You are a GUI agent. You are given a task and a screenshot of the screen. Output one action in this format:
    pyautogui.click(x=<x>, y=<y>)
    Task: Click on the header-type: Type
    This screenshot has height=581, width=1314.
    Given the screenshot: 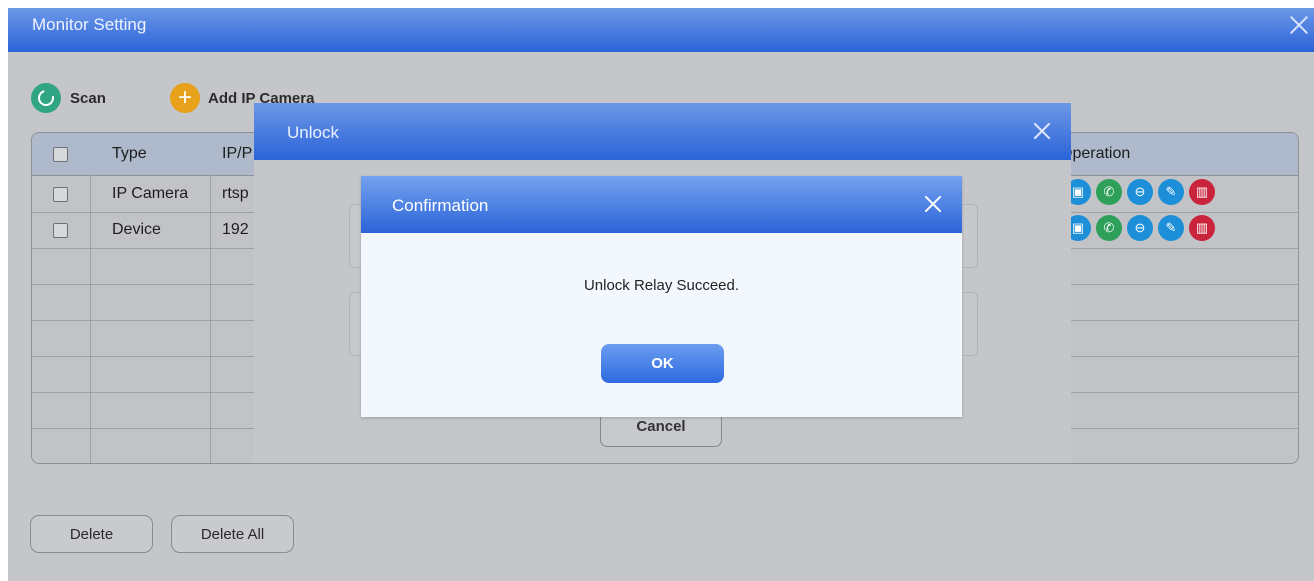 What is the action you would take?
    pyautogui.click(x=129, y=153)
    